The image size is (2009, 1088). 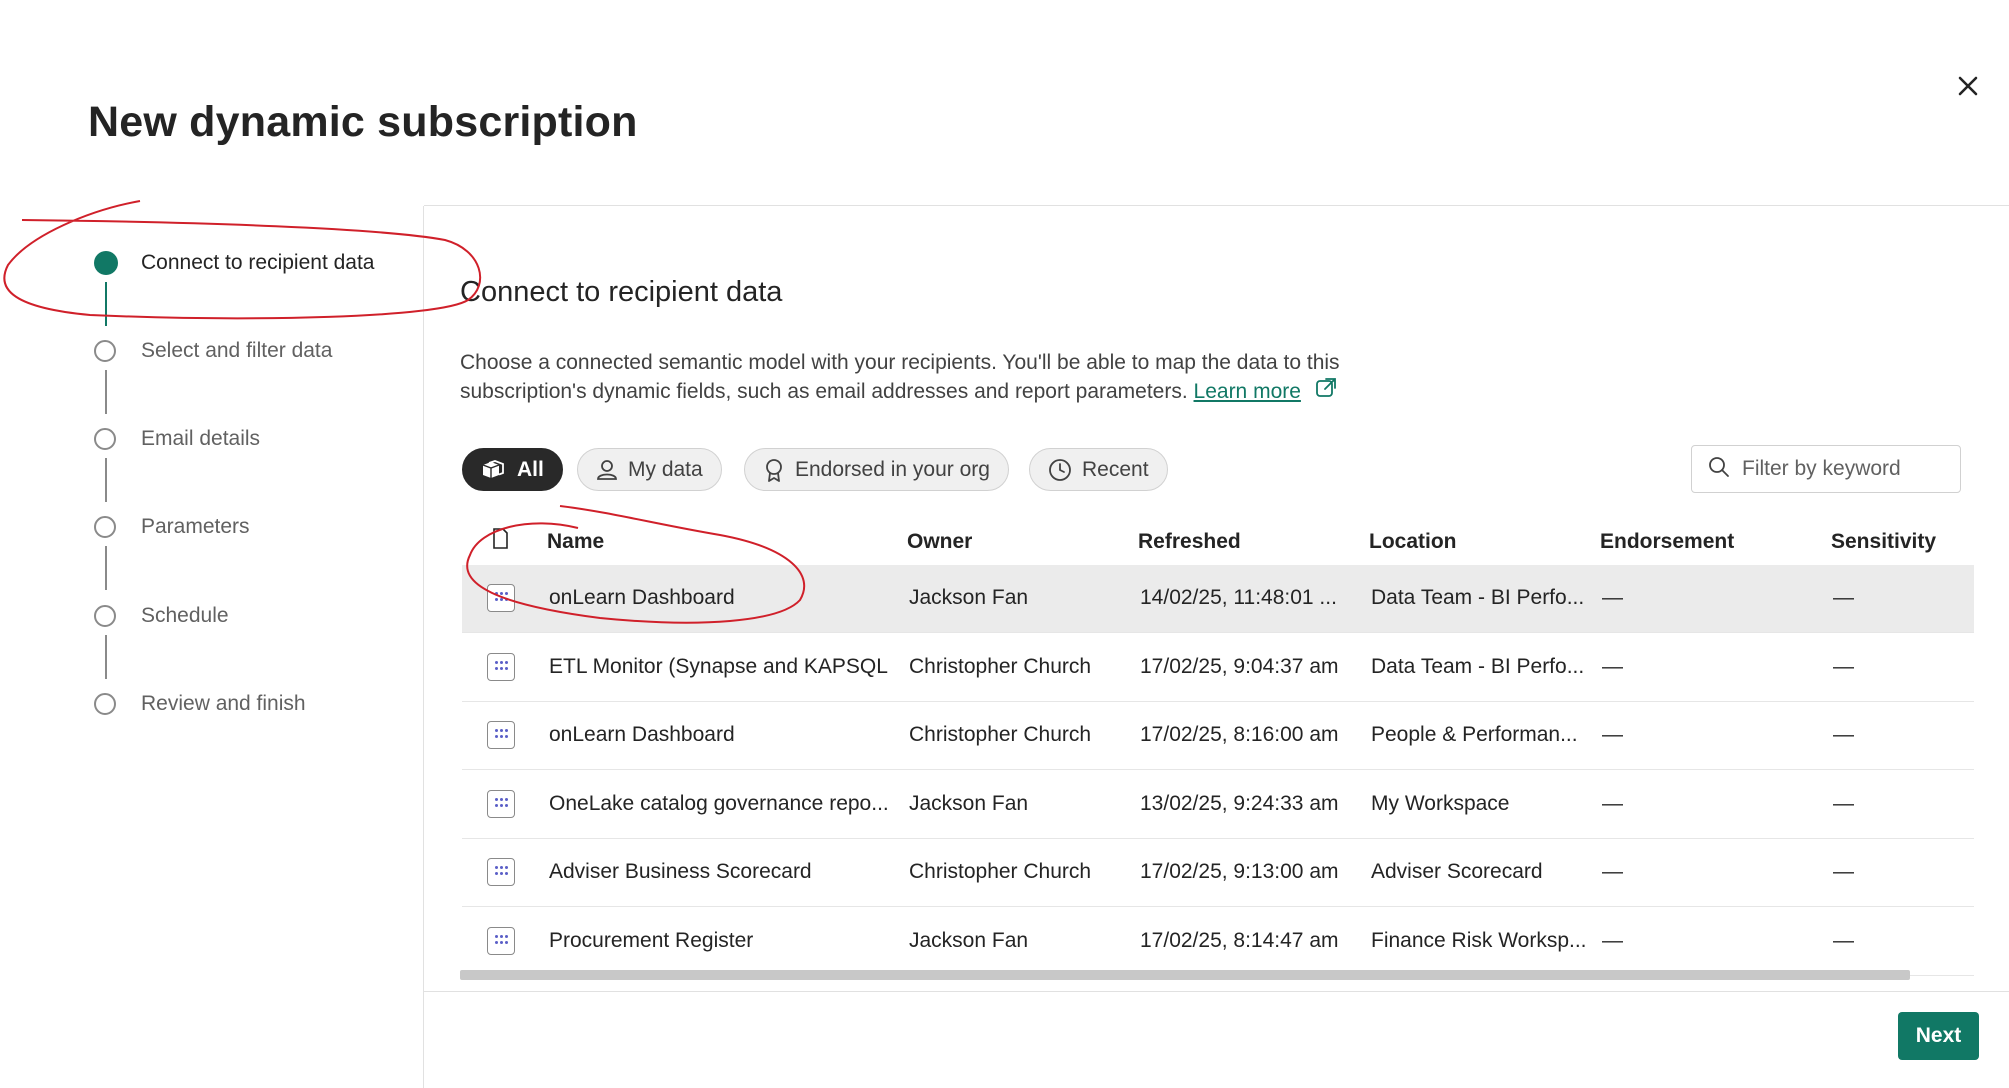 I want to click on cell-name: Procurement Register, so click(x=651, y=941).